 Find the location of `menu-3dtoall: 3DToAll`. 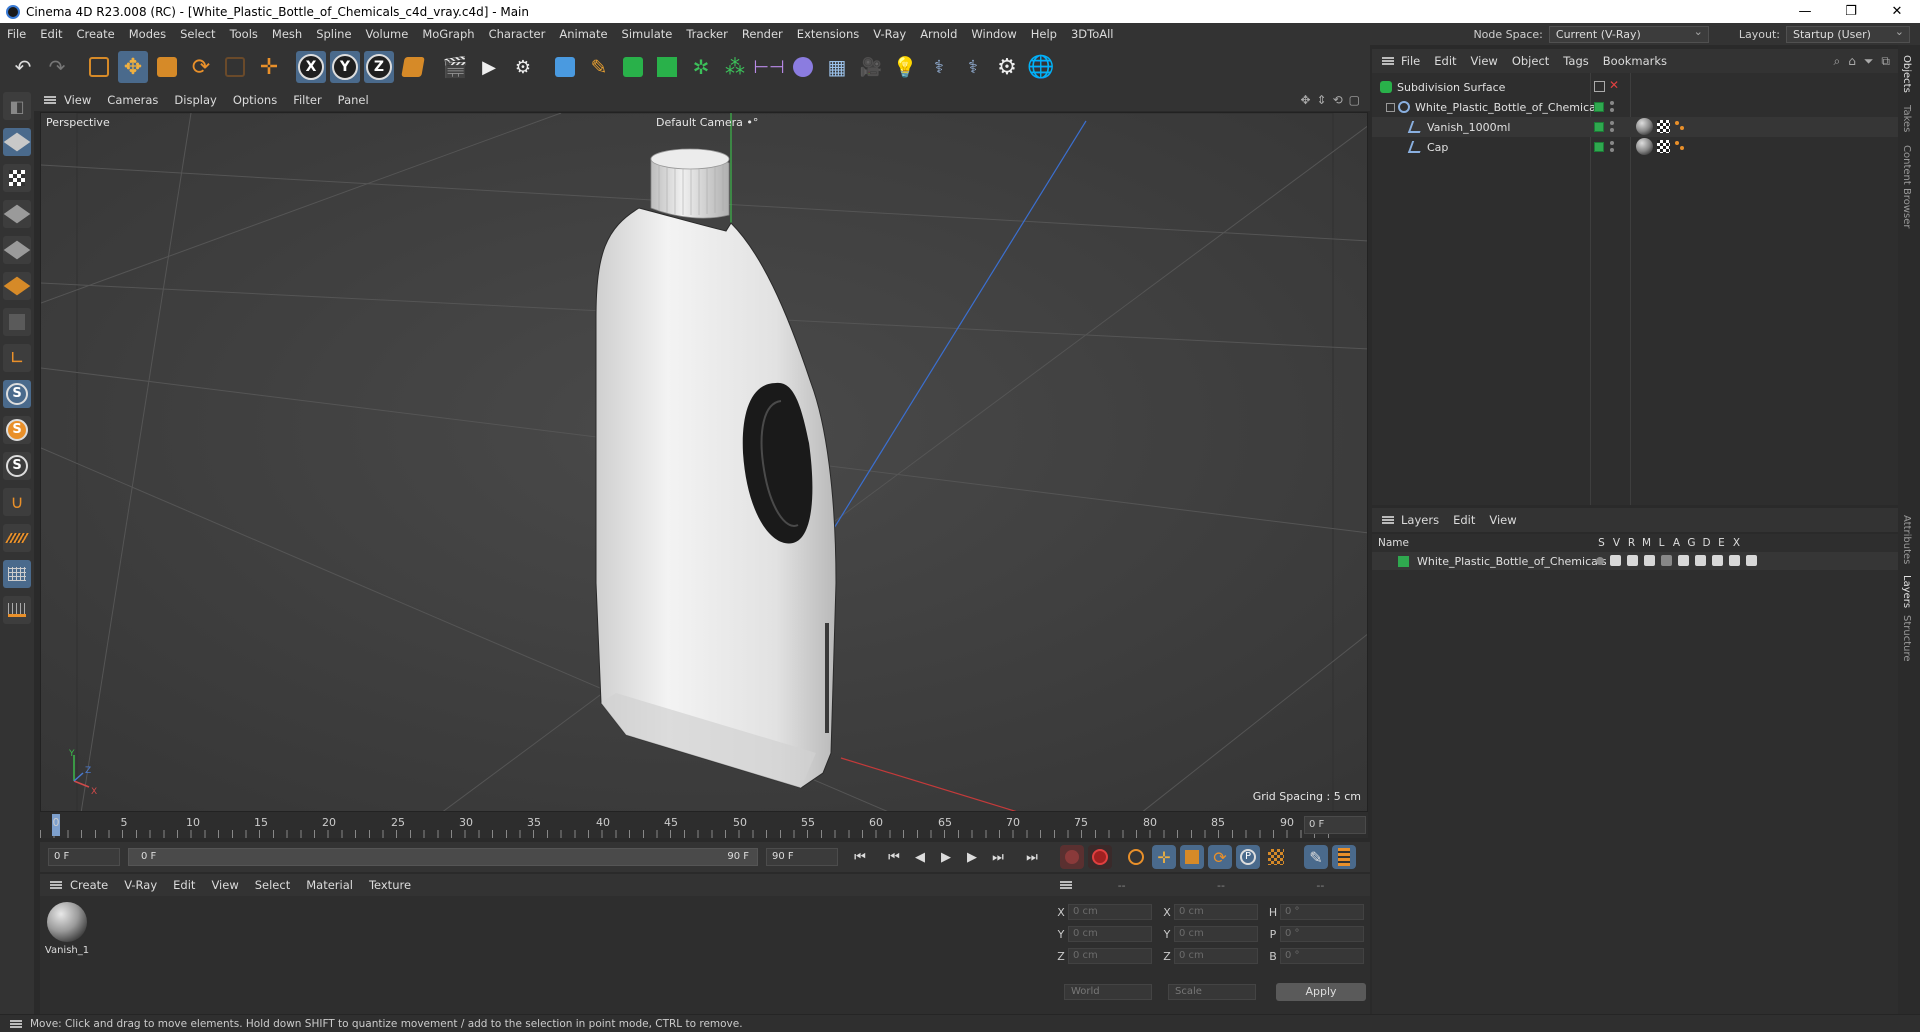

menu-3dtoall: 3DToAll is located at coordinates (1092, 34).